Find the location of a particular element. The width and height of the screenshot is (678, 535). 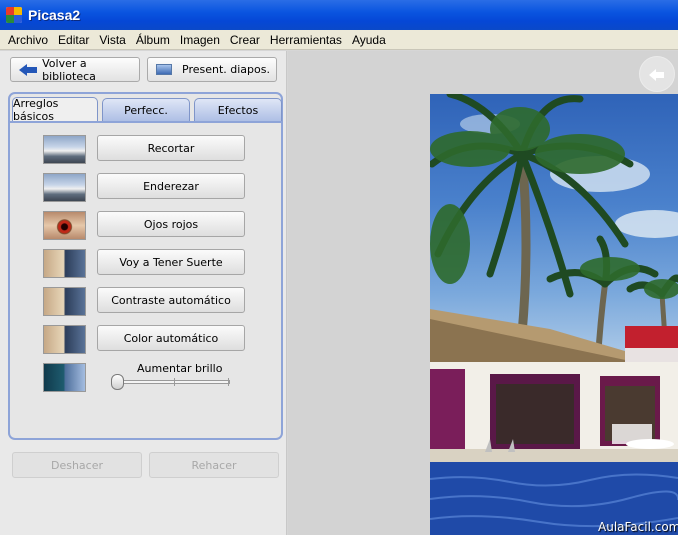

tab-effects-label: Efectos is located at coordinates (238, 110).